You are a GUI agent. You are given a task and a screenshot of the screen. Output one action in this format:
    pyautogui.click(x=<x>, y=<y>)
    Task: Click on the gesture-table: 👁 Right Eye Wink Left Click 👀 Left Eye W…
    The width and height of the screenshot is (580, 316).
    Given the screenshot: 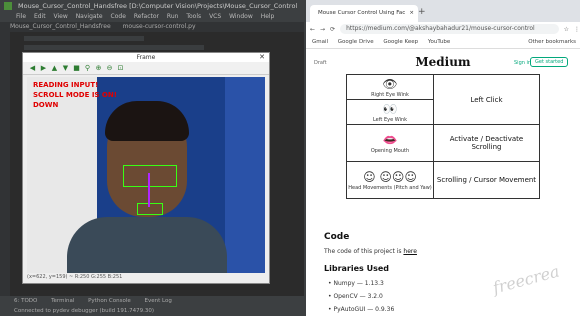 What is the action you would take?
    pyautogui.click(x=443, y=136)
    